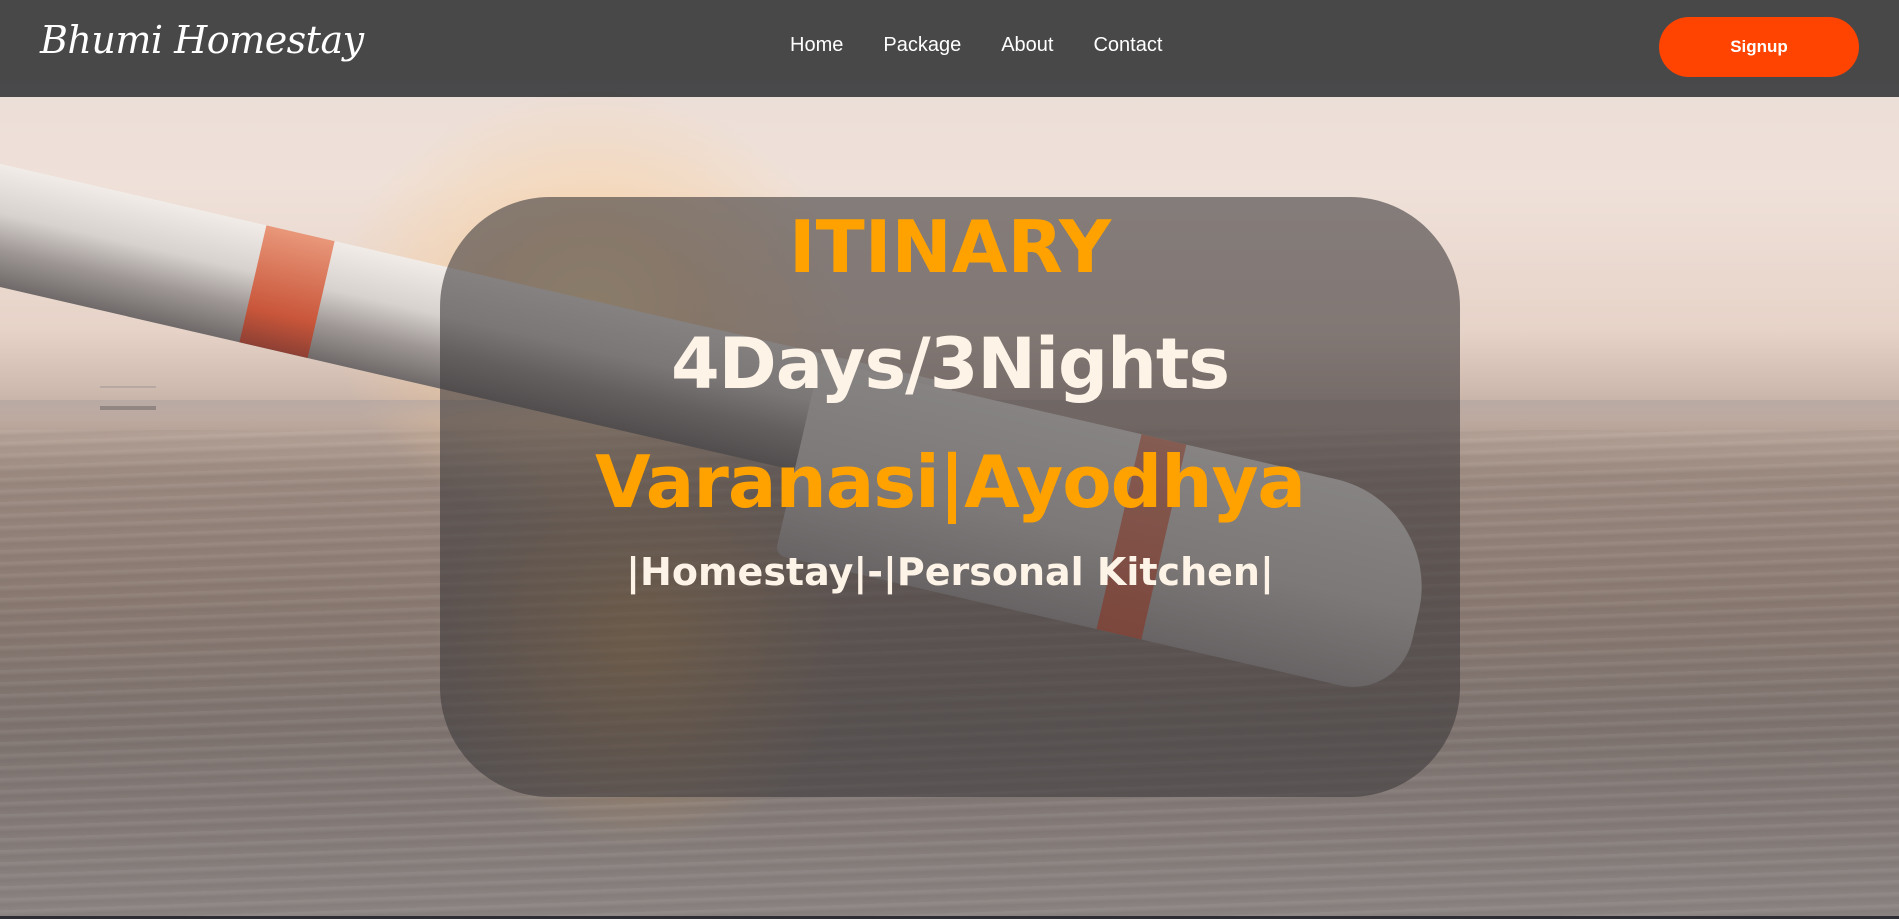 The height and width of the screenshot is (919, 1899). Describe the element at coordinates (950, 482) in the screenshot. I see `itinerary-places: Varanasi|Ayodhya` at that location.